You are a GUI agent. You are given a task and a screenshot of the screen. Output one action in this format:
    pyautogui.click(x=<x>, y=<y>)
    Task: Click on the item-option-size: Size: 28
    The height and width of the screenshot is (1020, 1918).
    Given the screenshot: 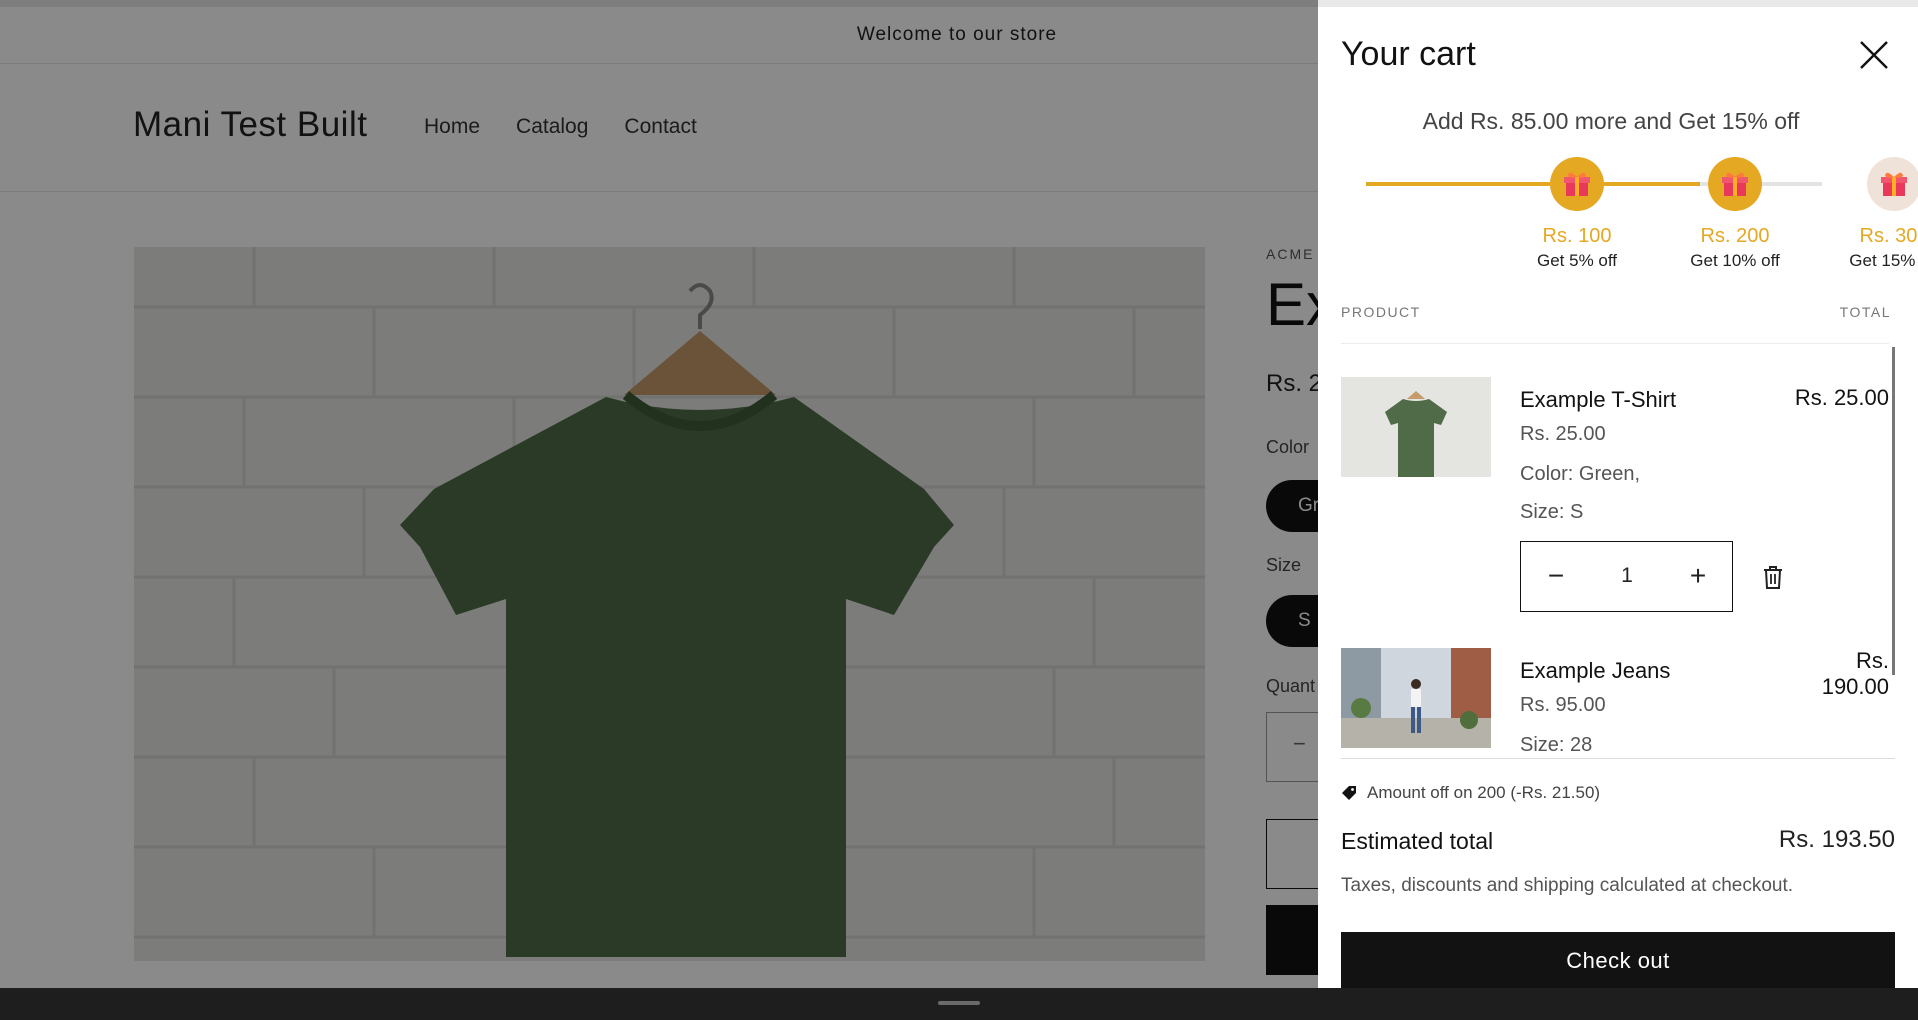 What is the action you would take?
    pyautogui.click(x=1556, y=745)
    